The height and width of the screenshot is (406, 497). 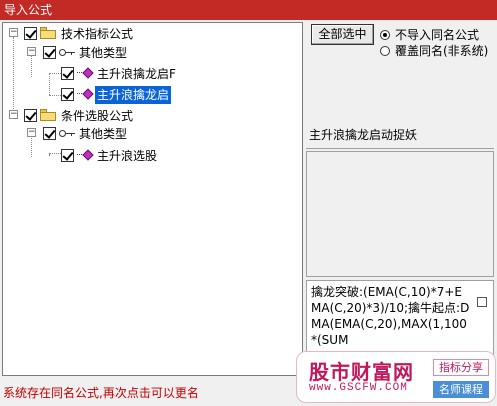 What do you see at coordinates (482, 302) in the screenshot?
I see `preview-checkbox` at bounding box center [482, 302].